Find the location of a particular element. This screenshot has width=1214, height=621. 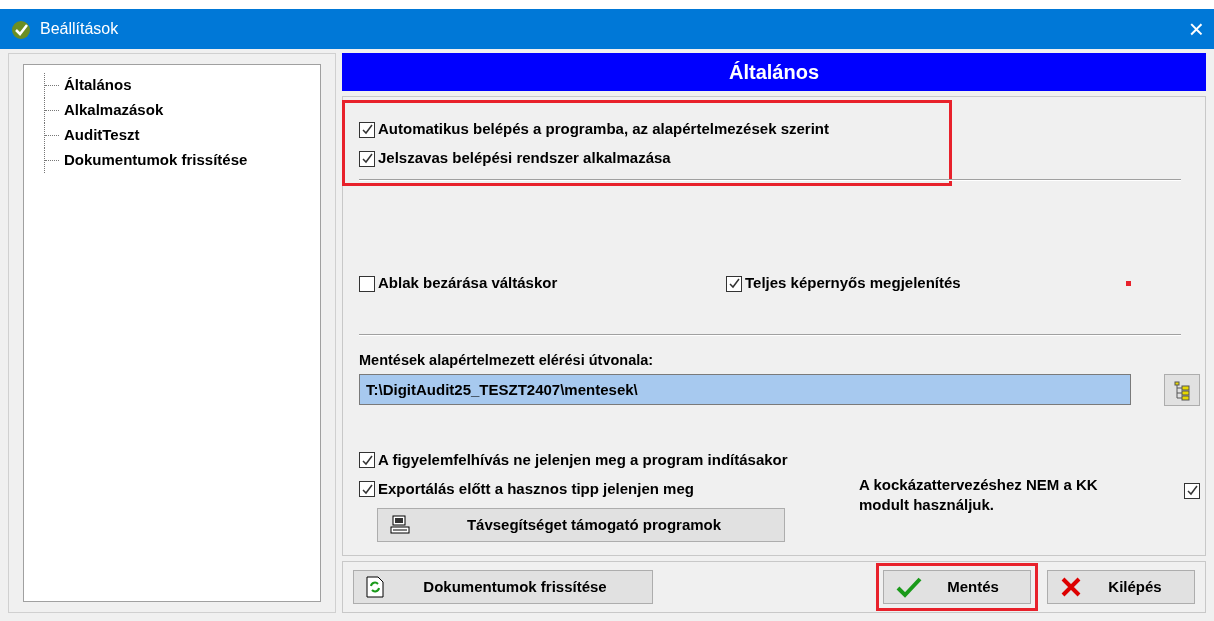

folder-tree-icon is located at coordinates (1182, 390).